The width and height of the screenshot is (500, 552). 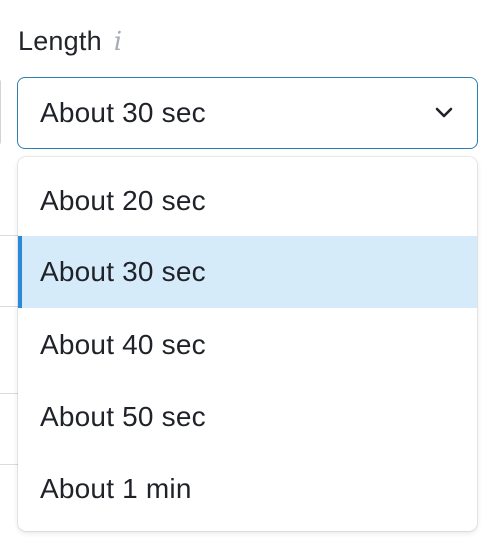 What do you see at coordinates (247, 113) in the screenshot?
I see `length-select: About 30 sec` at bounding box center [247, 113].